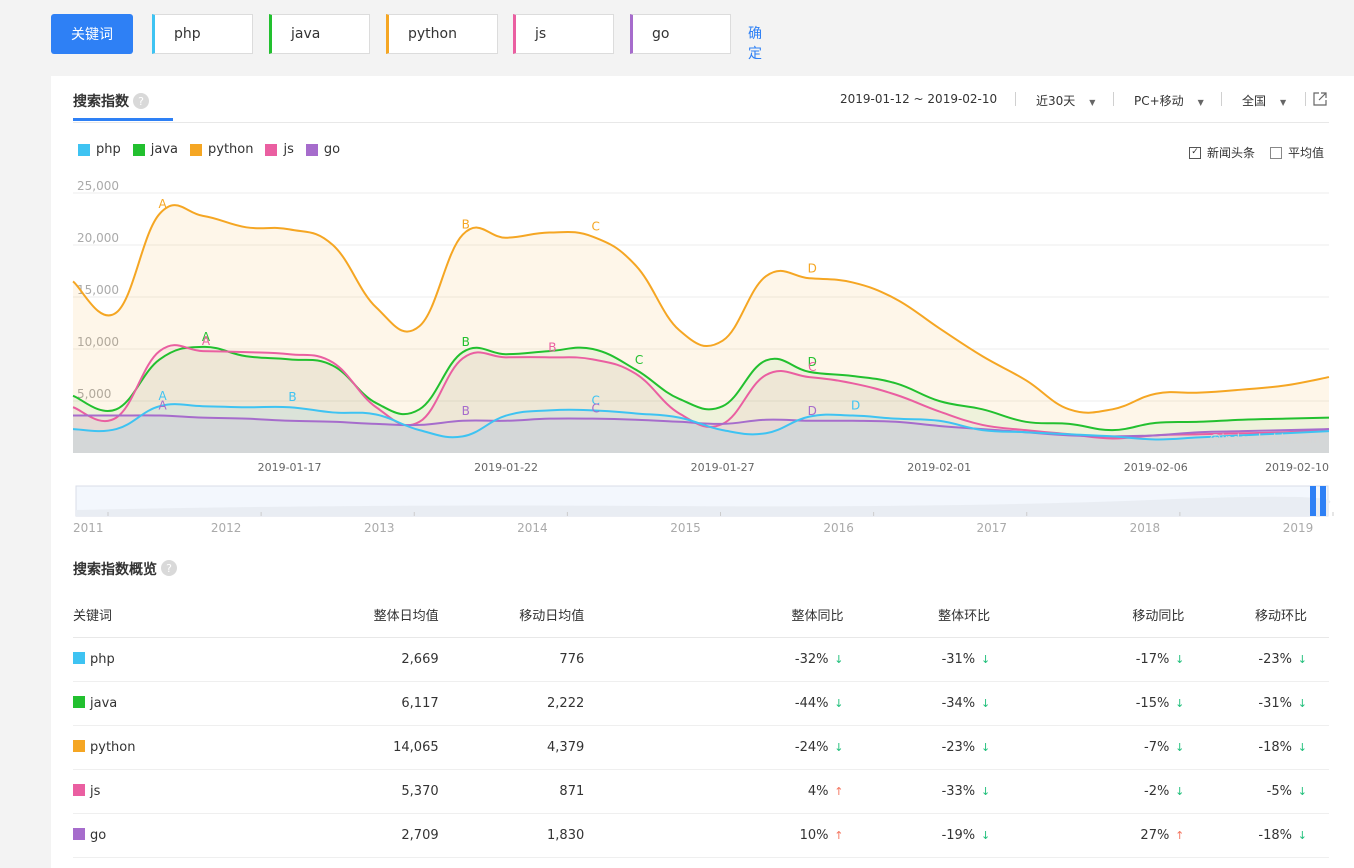 Image resolution: width=1354 pixels, height=868 pixels. Describe the element at coordinates (572, 791) in the screenshot. I see `cell-value: 871` at that location.